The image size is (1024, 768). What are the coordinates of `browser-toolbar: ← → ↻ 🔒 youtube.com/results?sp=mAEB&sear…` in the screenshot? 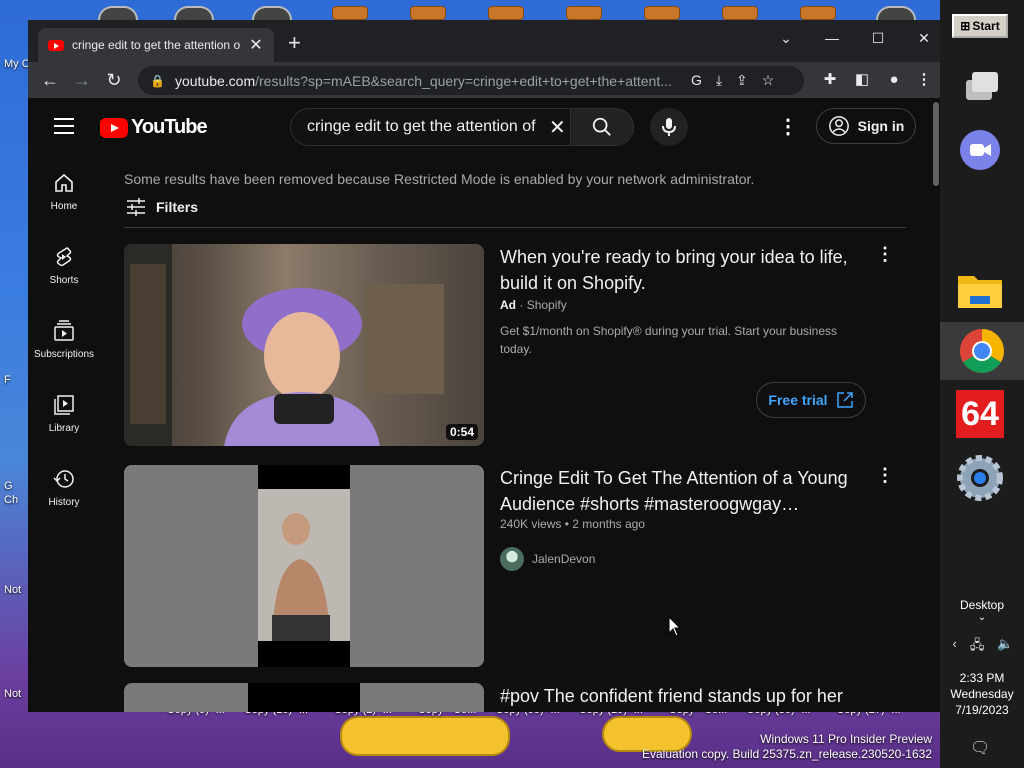 It's located at (484, 80).